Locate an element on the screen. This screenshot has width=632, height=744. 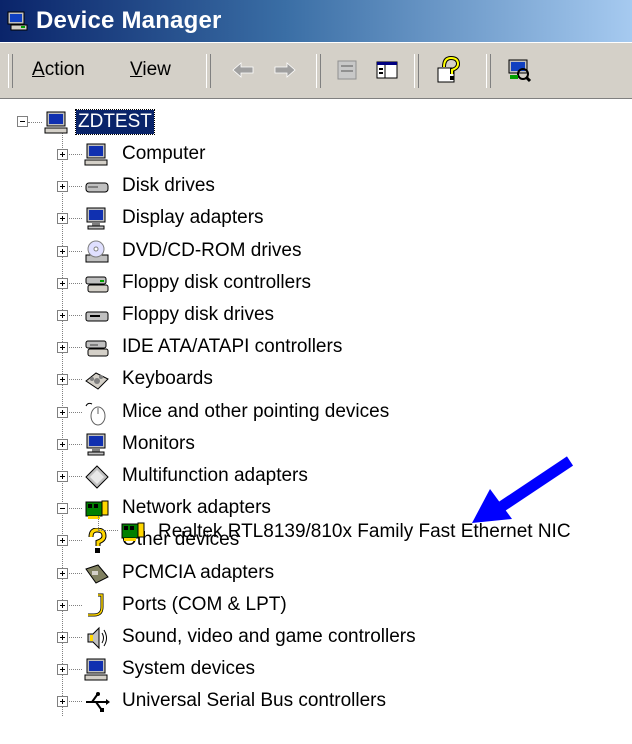
menu-action-mnemonic: A is located at coordinates (38, 69).